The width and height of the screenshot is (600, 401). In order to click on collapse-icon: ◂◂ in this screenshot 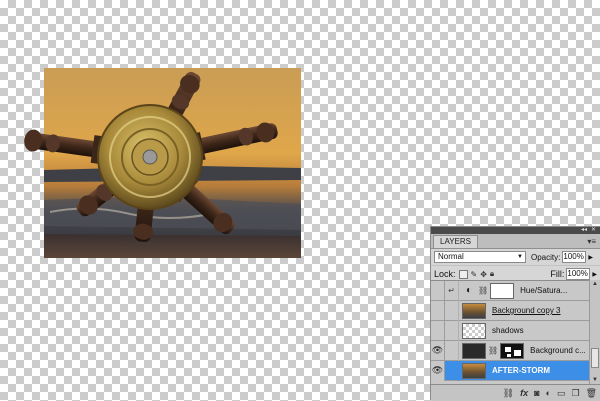, I will do `click(584, 230)`.